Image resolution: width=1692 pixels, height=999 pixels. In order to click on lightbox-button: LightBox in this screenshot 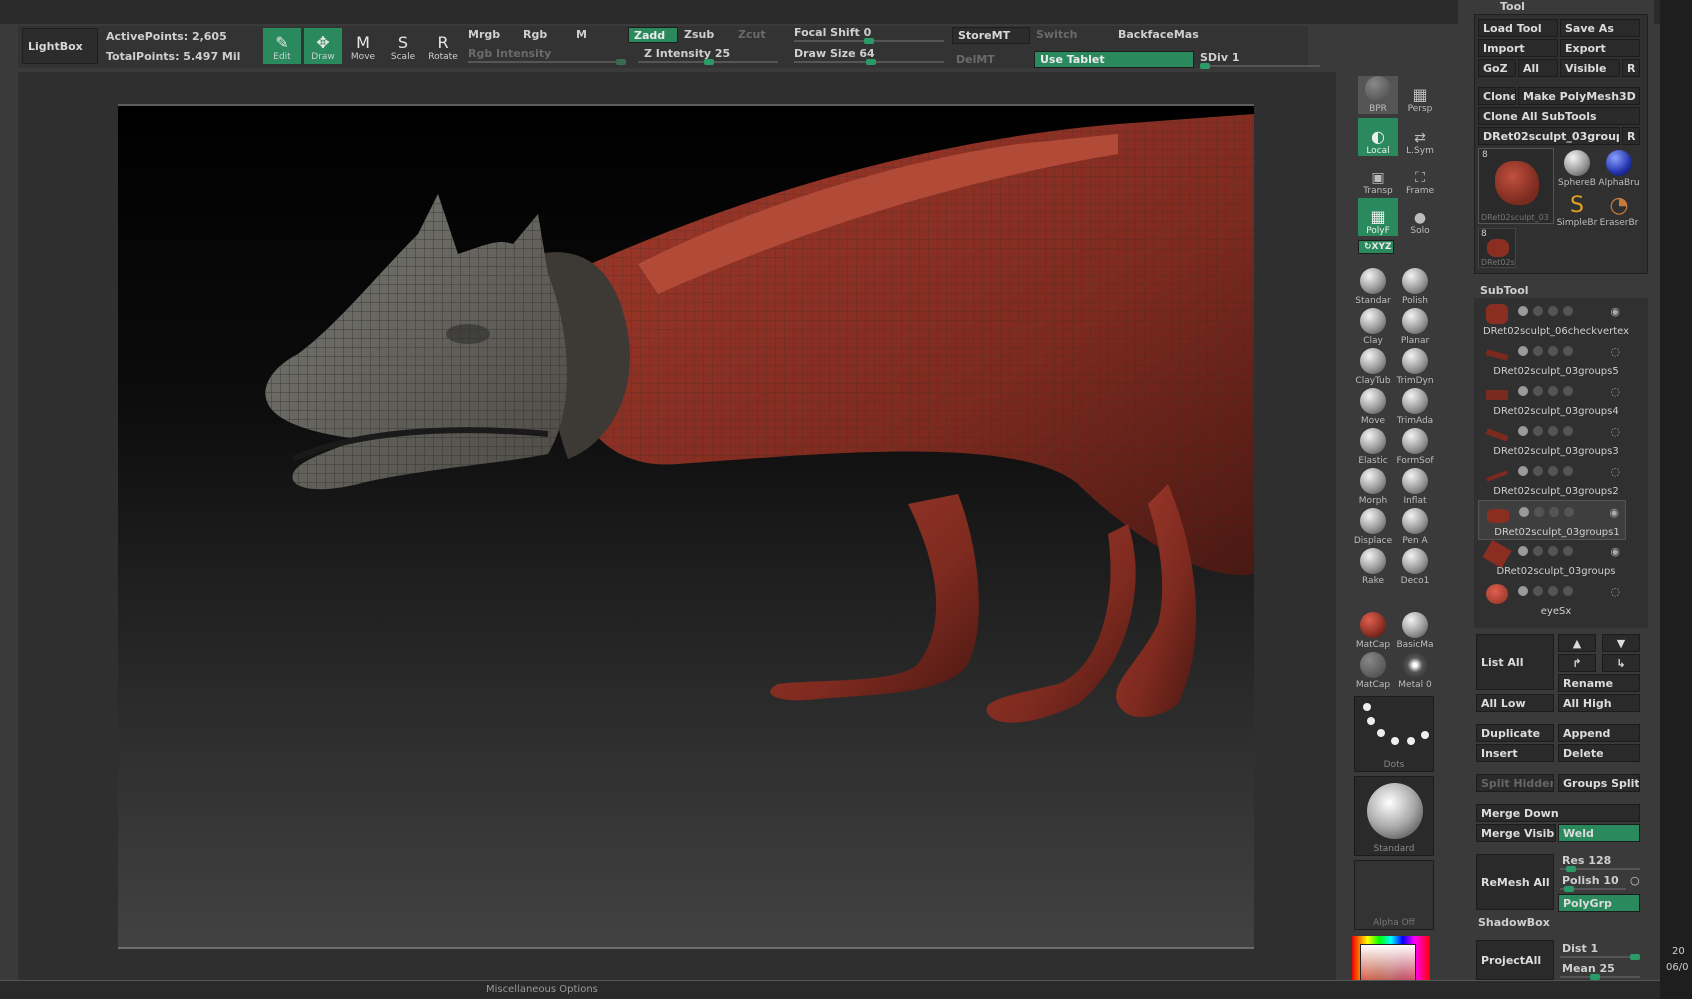, I will do `click(60, 46)`.